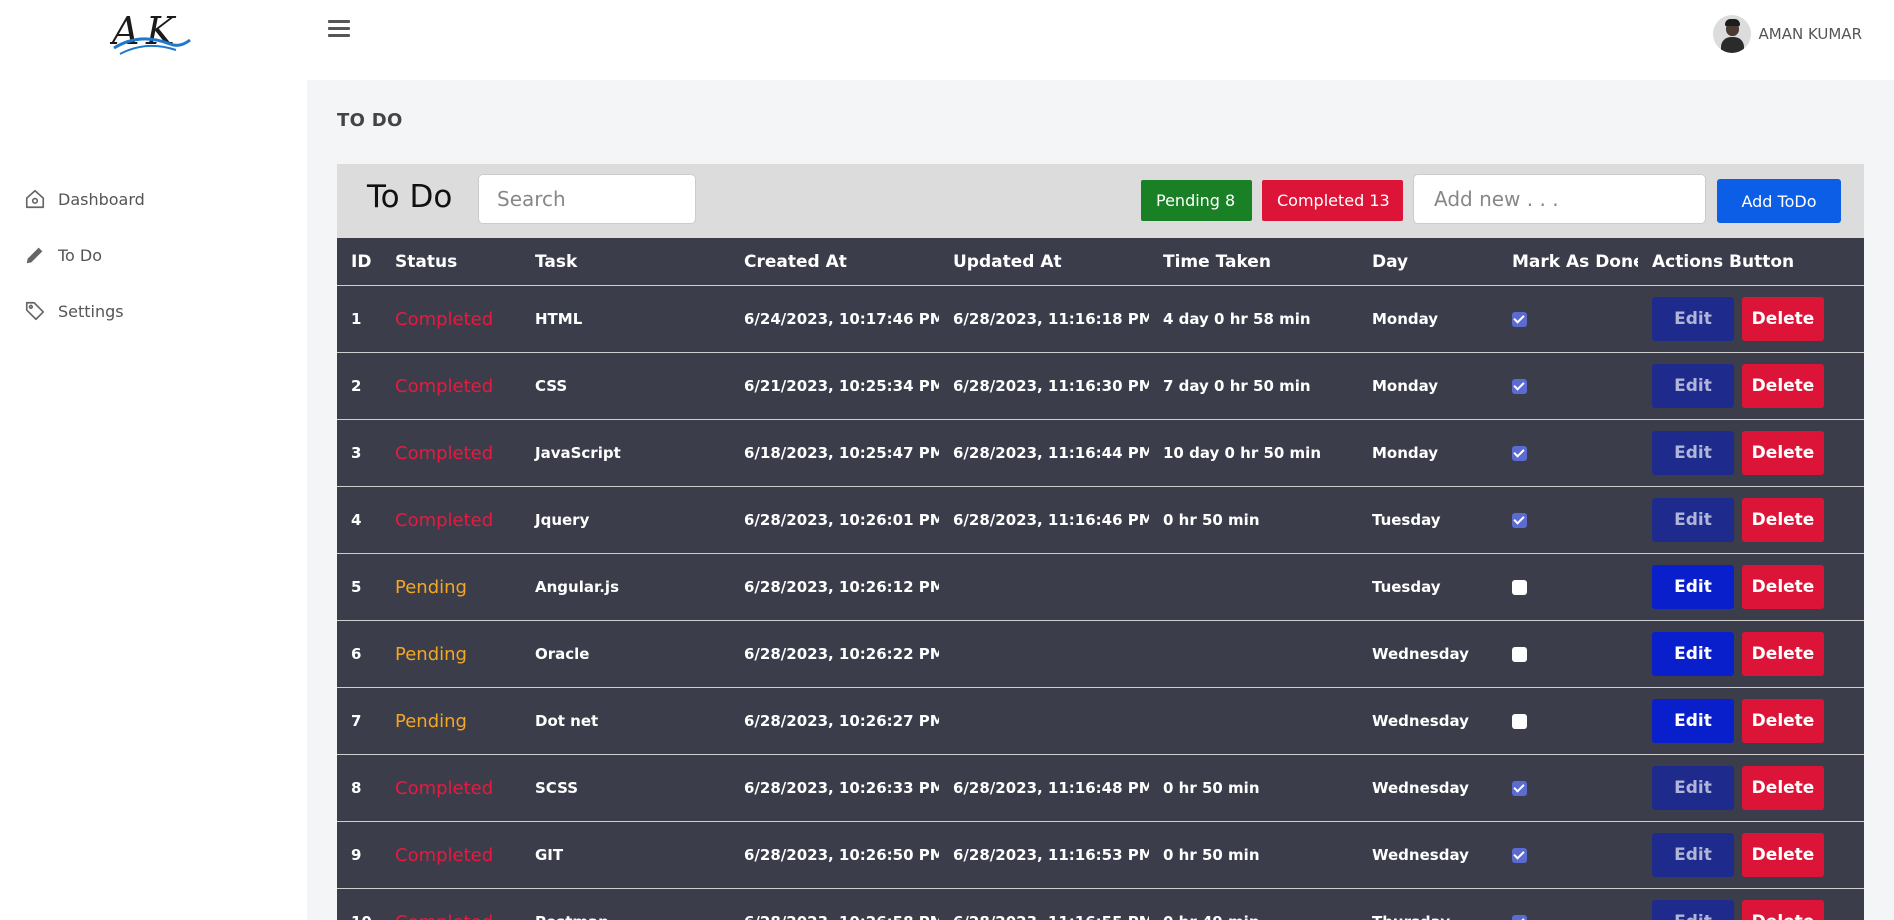 The image size is (1894, 920). What do you see at coordinates (1751, 262) in the screenshot?
I see `column-header: Actions Button` at bounding box center [1751, 262].